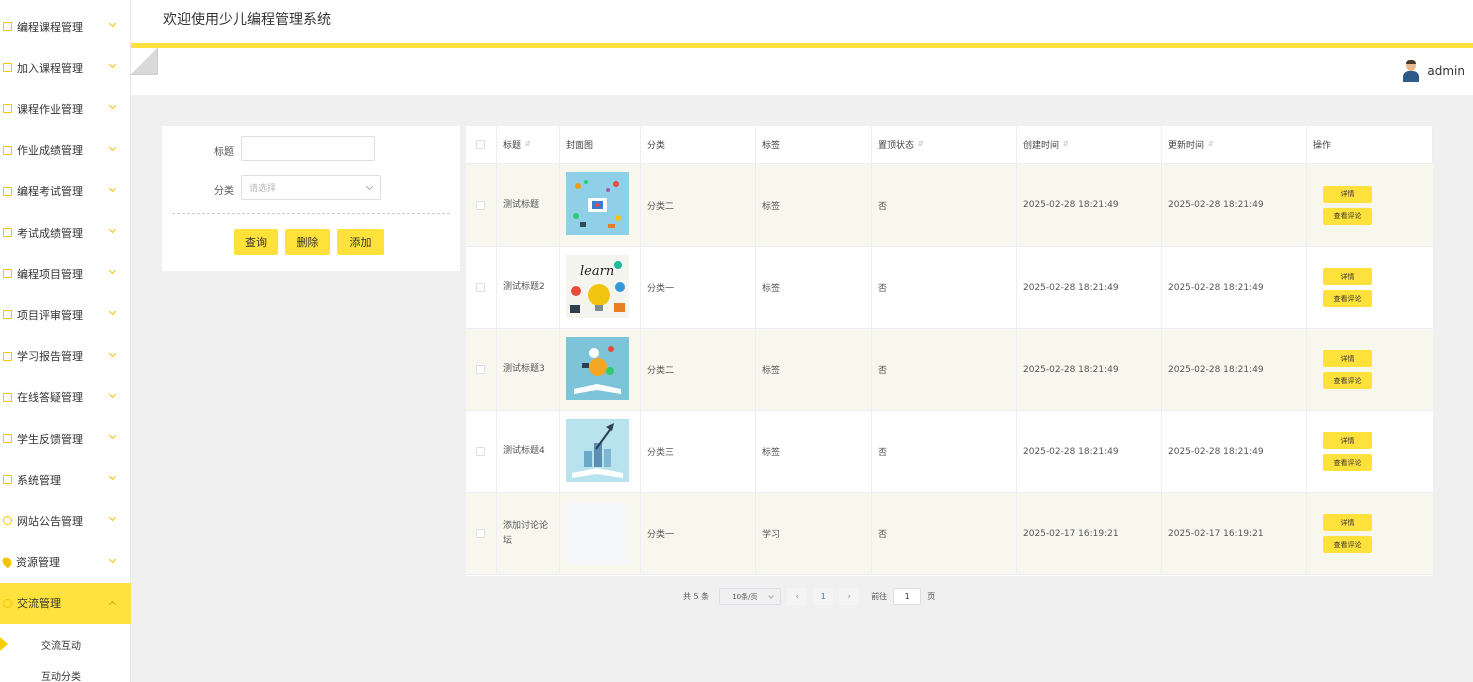 This screenshot has width=1473, height=682. Describe the element at coordinates (65, 356) in the screenshot. I see `sidebar-item: 学习报告管理` at that location.